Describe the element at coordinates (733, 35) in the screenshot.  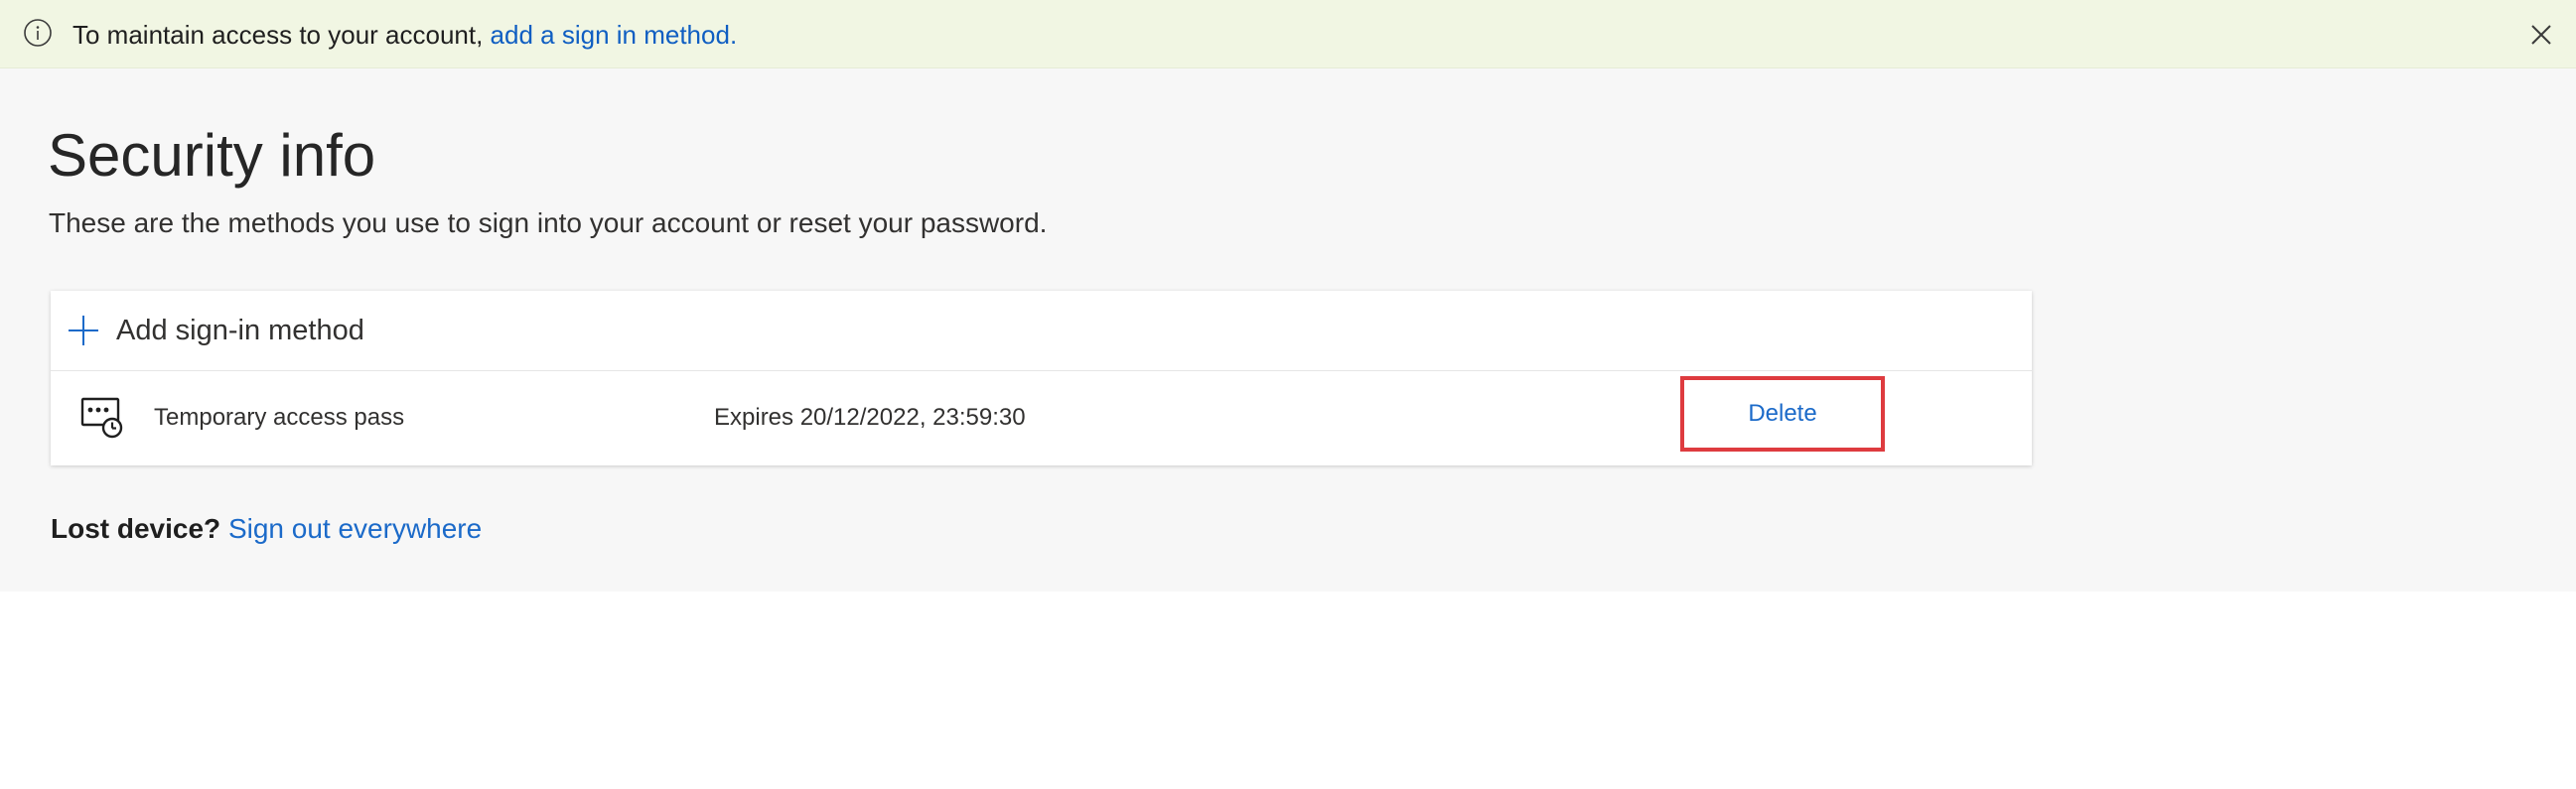
I see `banner-message-end: .` at that location.